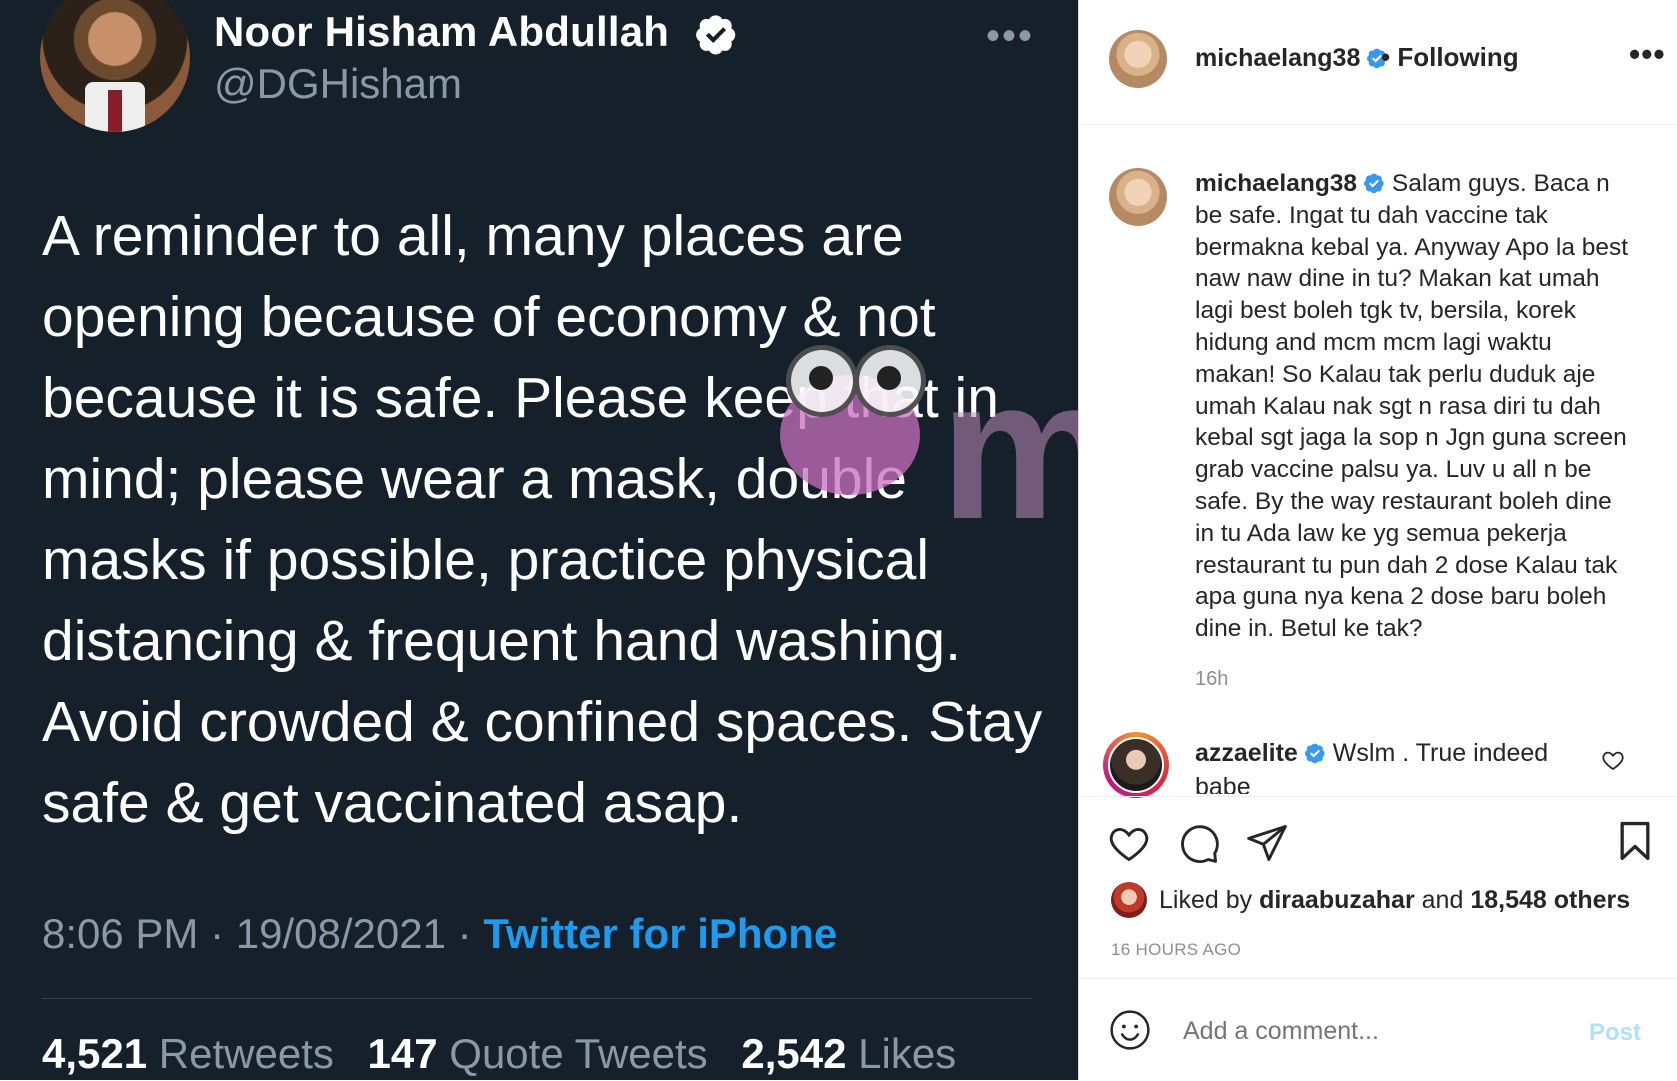  What do you see at coordinates (1276, 183) in the screenshot?
I see `caption-username: michaelang38` at bounding box center [1276, 183].